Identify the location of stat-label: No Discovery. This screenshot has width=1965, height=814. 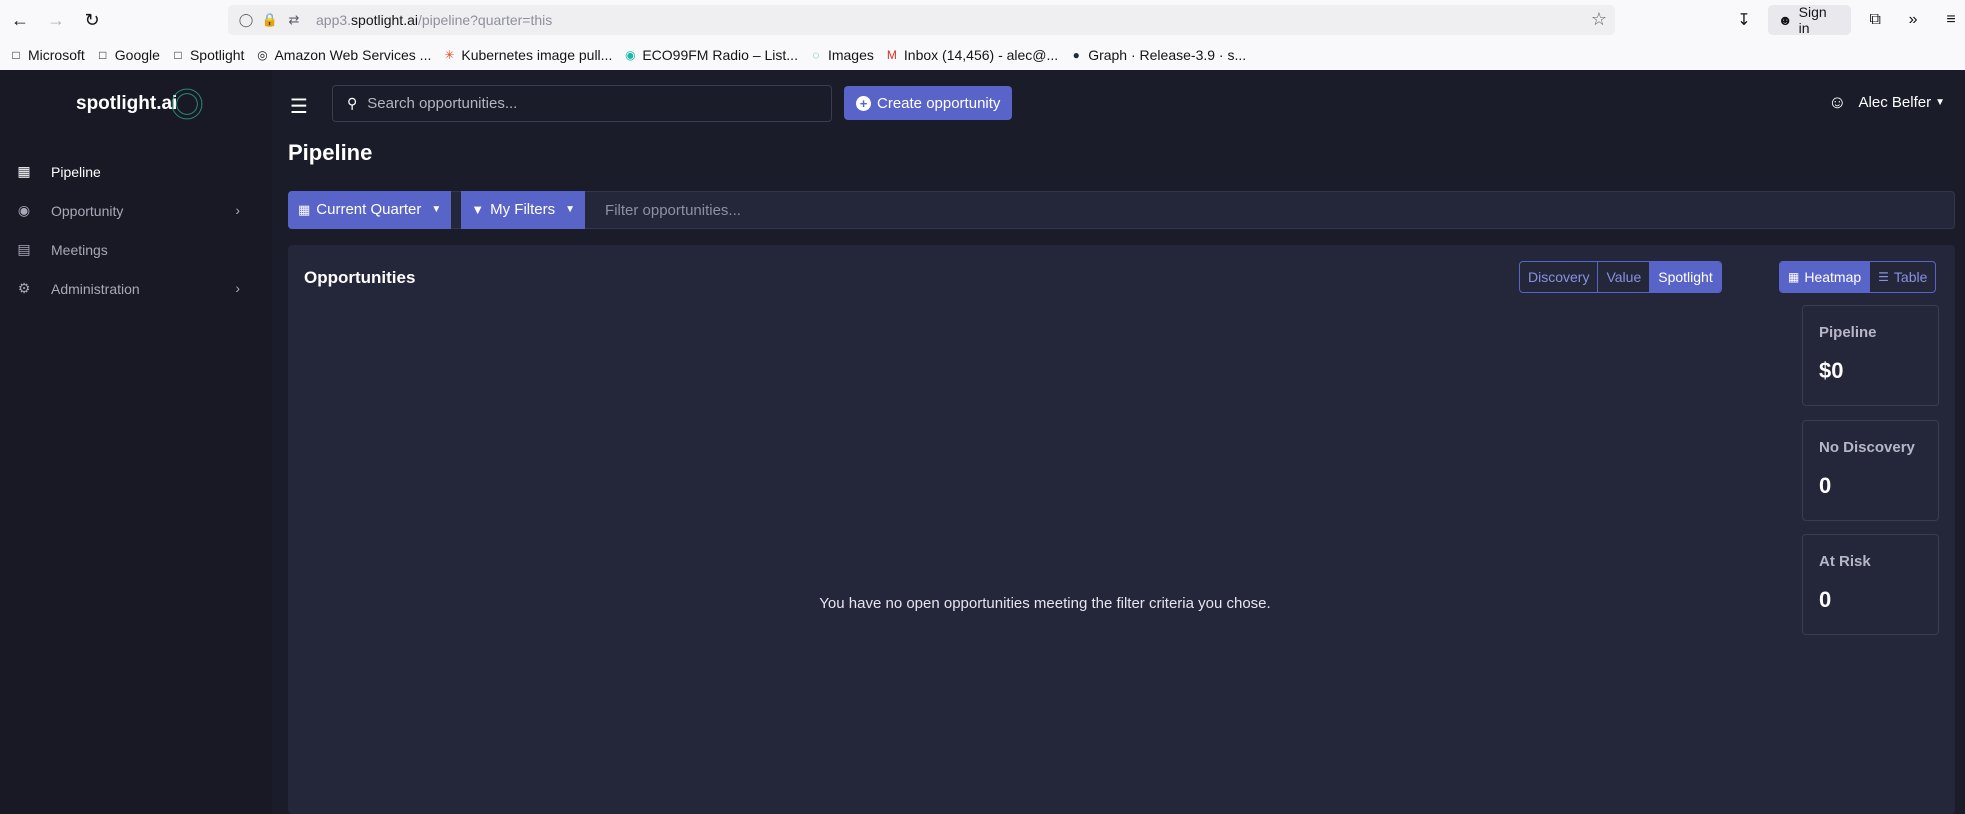
(1867, 447).